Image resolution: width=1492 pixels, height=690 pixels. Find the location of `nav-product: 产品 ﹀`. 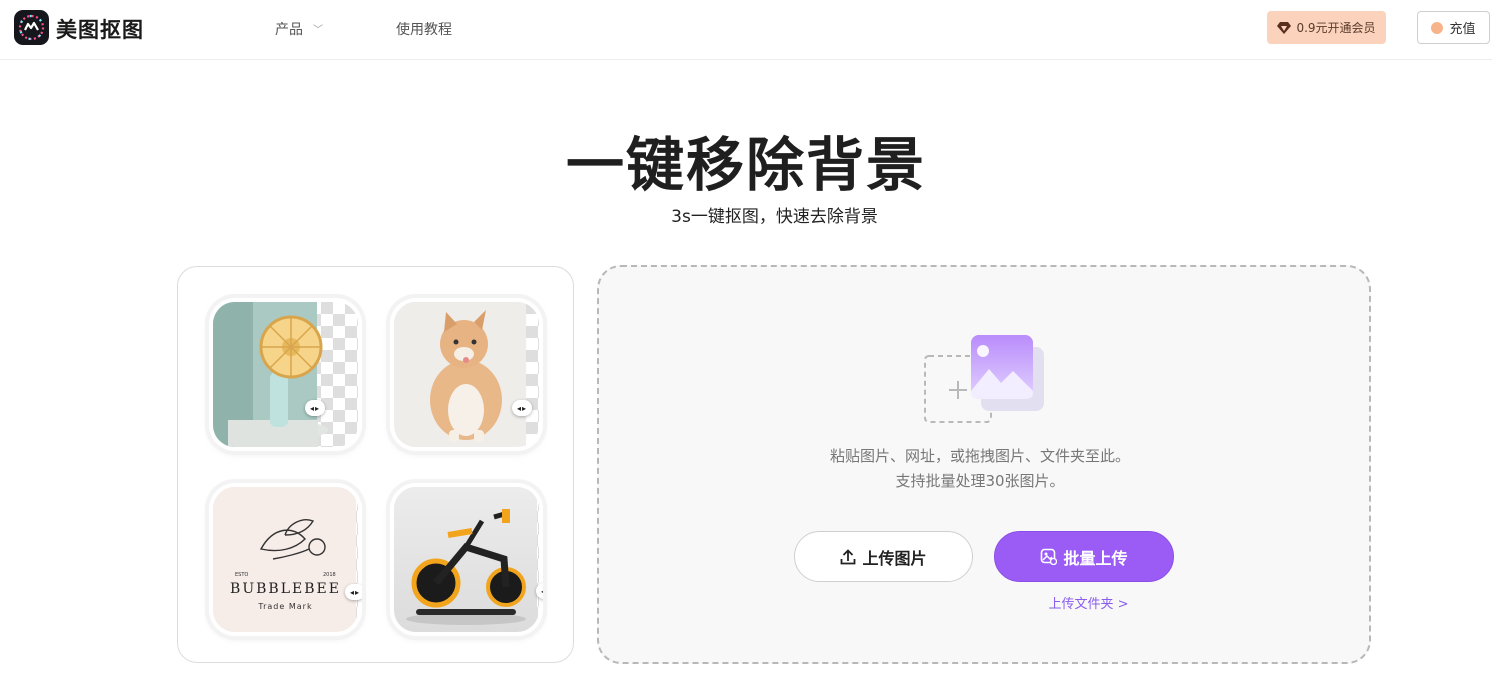

nav-product: 产品 ﹀ is located at coordinates (299, 29).